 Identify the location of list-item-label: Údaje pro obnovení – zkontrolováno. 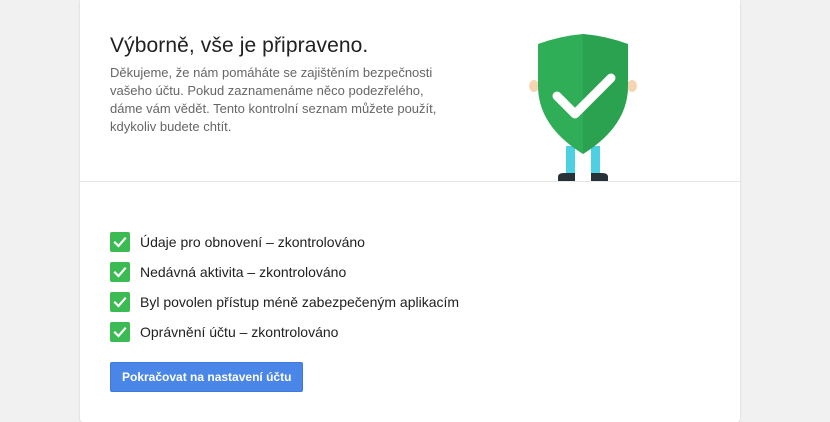
(252, 242).